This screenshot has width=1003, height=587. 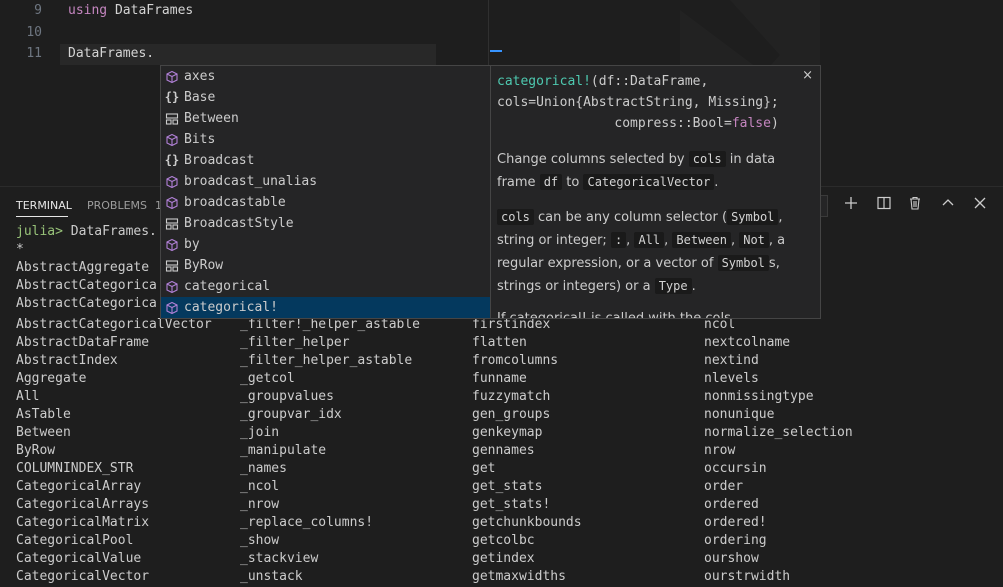 I want to click on completion-entry: _names, so click(x=263, y=468).